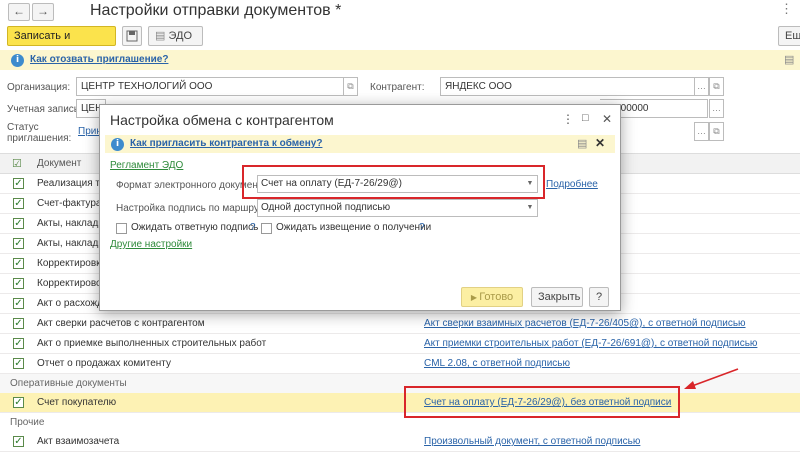 Image resolution: width=800 pixels, height=452 pixels. What do you see at coordinates (326, 207) in the screenshot?
I see `sign-value: Одной доступной подписью` at bounding box center [326, 207].